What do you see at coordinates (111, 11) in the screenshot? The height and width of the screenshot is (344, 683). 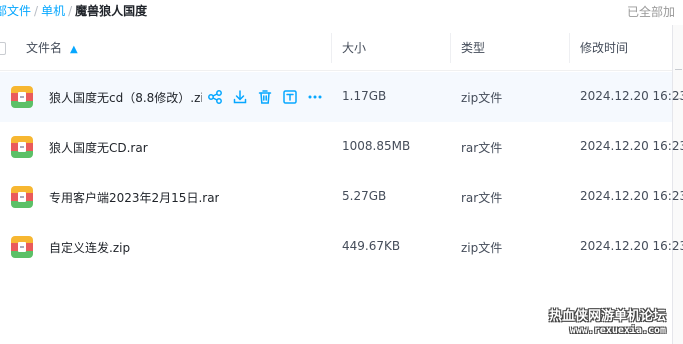 I see `breadcrumb-current: 魔兽狼人国度` at bounding box center [111, 11].